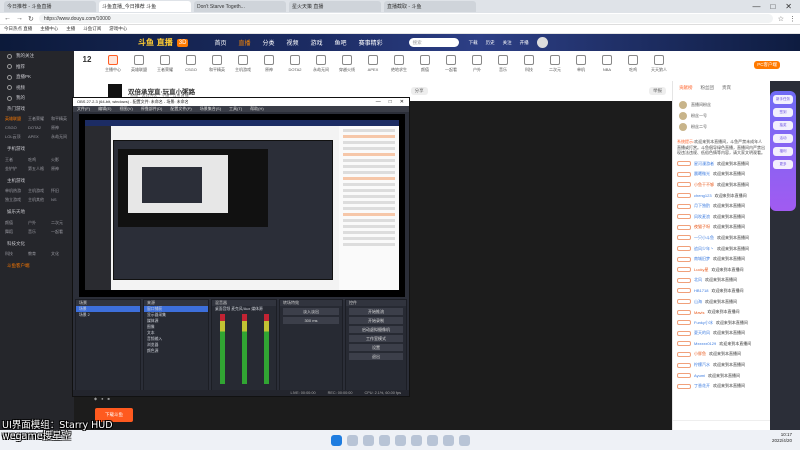  I want to click on virtual-camera-button: 启动虚拟摄像机, so click(376, 329).